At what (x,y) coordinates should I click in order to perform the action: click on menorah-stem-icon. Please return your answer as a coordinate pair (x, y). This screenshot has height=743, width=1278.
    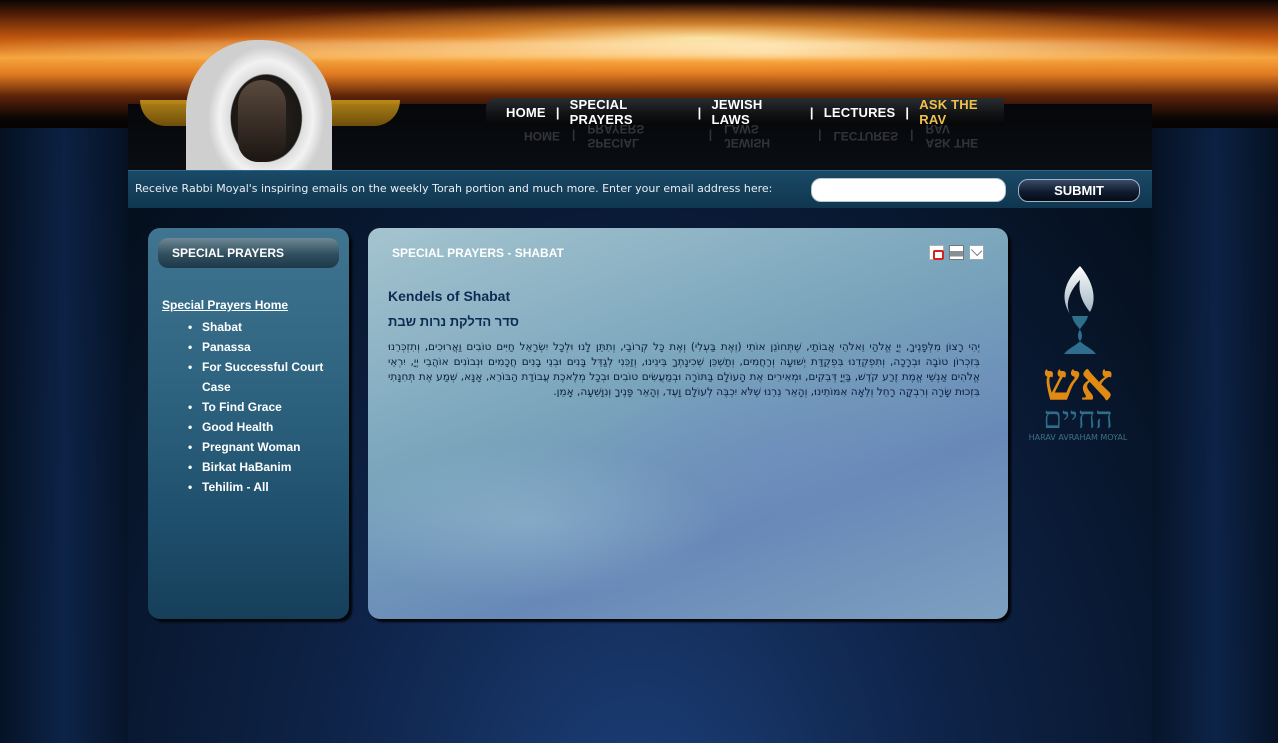
    Looking at the image, I should click on (1080, 335).